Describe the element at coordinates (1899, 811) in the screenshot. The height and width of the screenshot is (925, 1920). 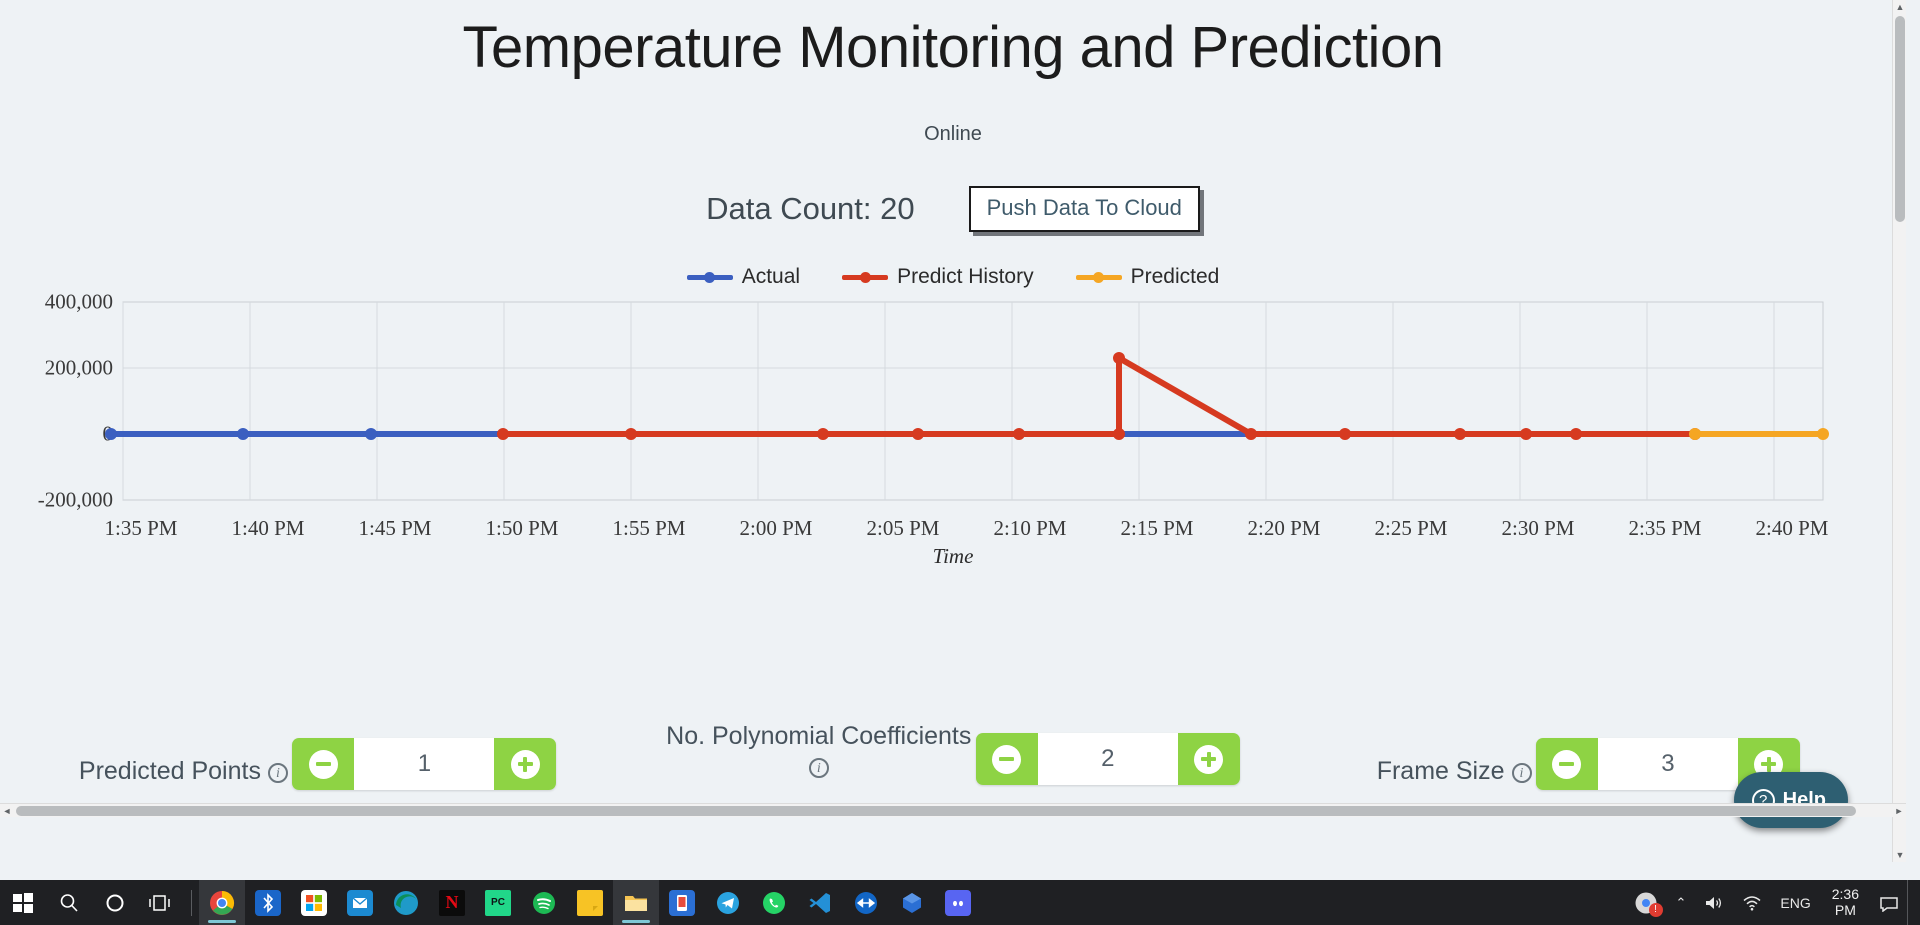
I see `scroll-right-arrow: ►` at that location.